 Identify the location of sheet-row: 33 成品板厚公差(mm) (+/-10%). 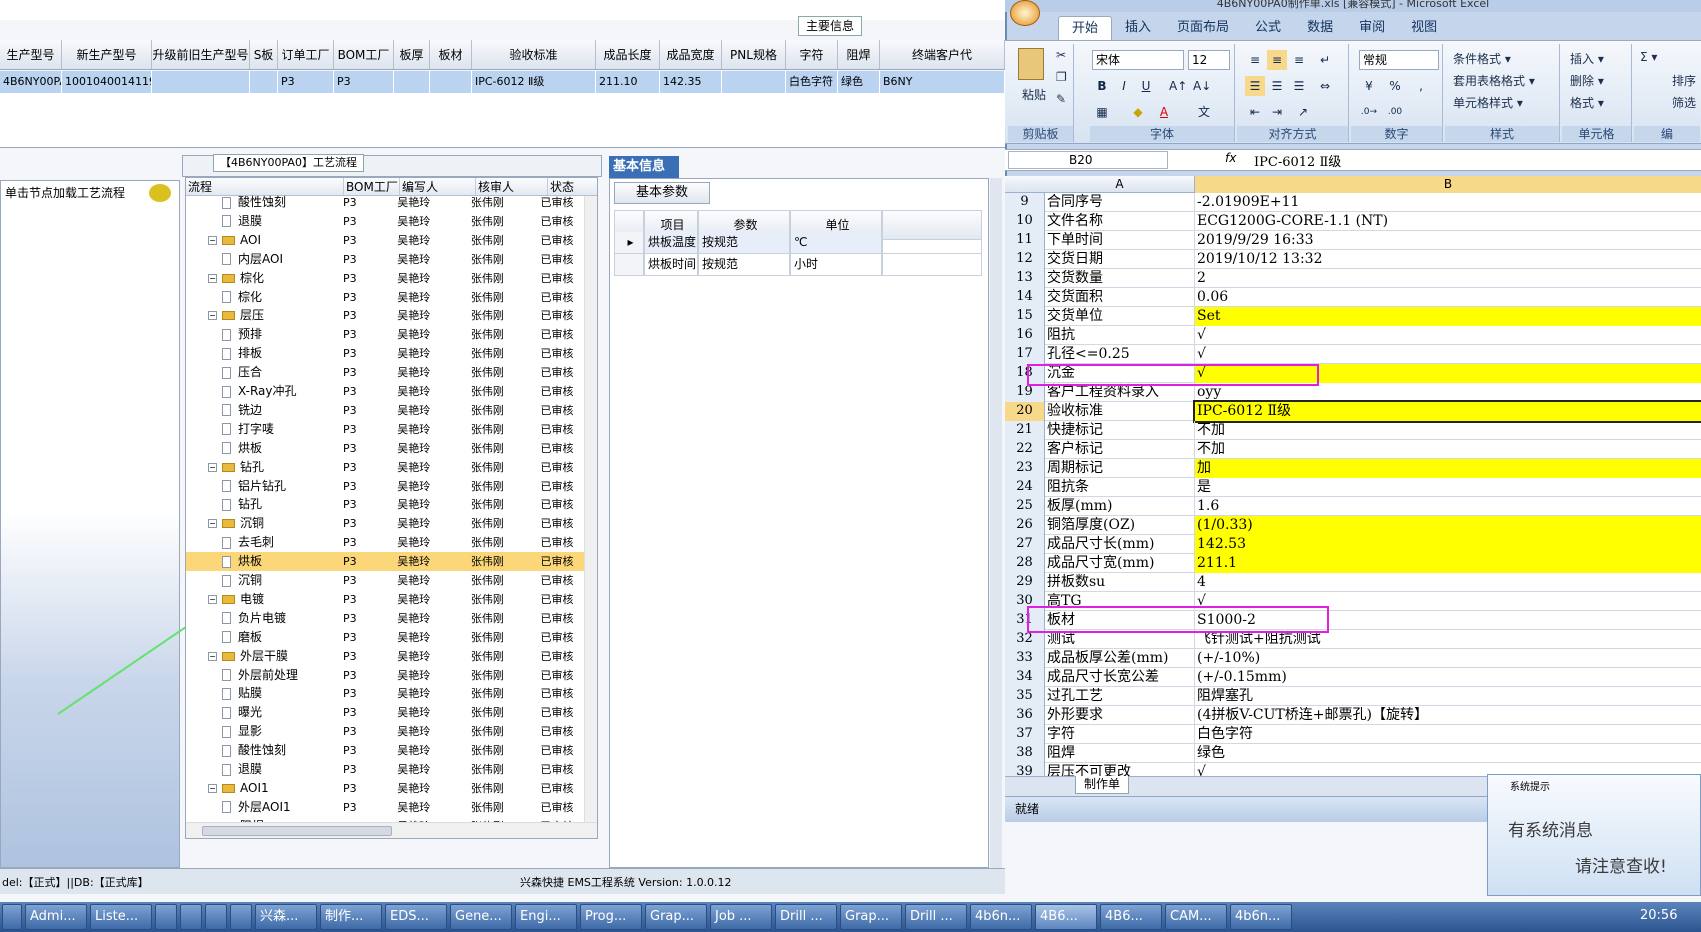
(1353, 658).